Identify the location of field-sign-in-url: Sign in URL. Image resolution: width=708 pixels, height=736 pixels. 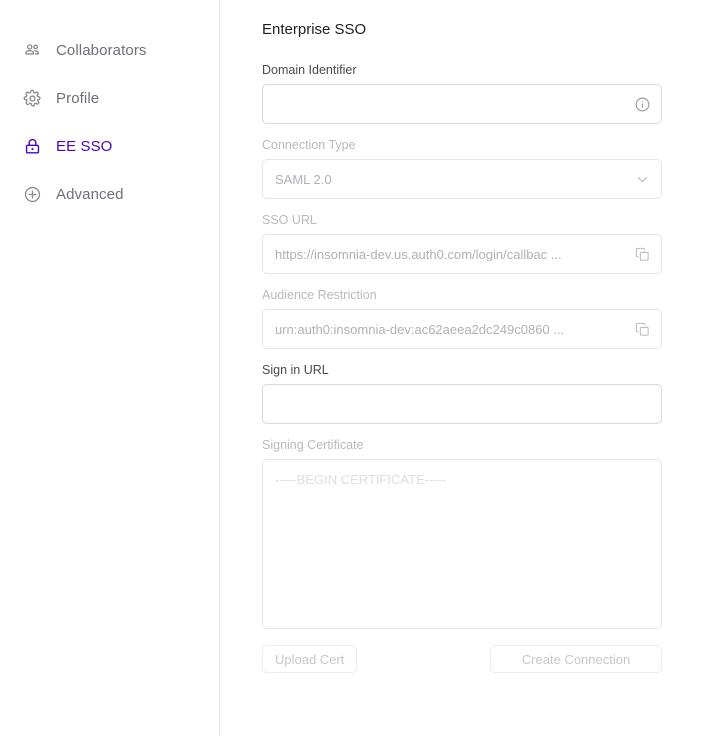
(463, 393).